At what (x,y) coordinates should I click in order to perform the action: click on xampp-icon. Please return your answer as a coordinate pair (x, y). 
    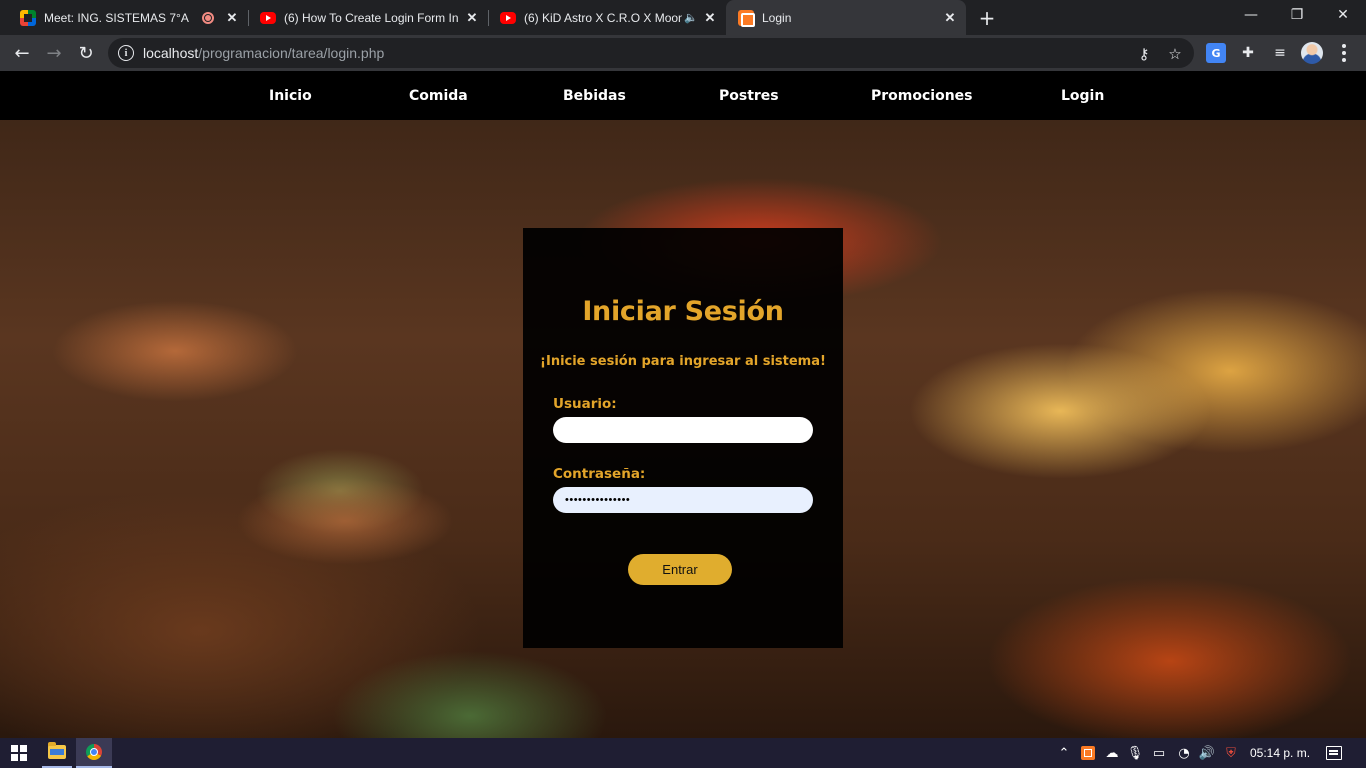
    Looking at the image, I should click on (746, 18).